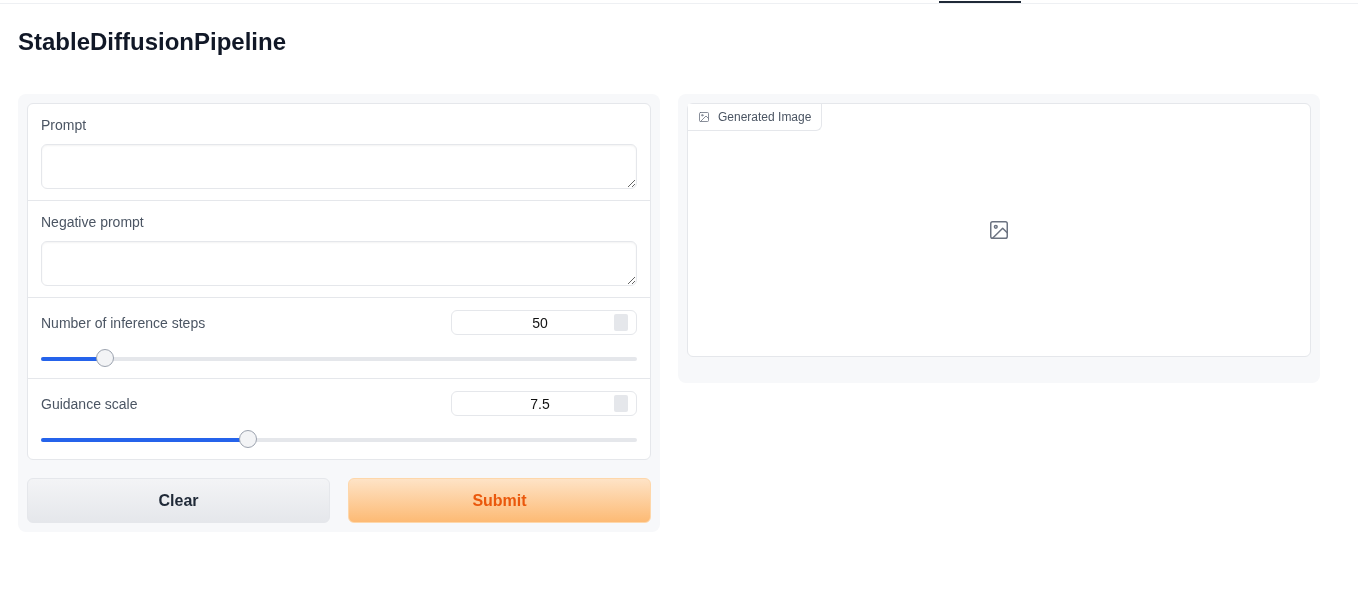 Image resolution: width=1358 pixels, height=616 pixels. Describe the element at coordinates (999, 230) in the screenshot. I see `image-placeholder-icon` at that location.